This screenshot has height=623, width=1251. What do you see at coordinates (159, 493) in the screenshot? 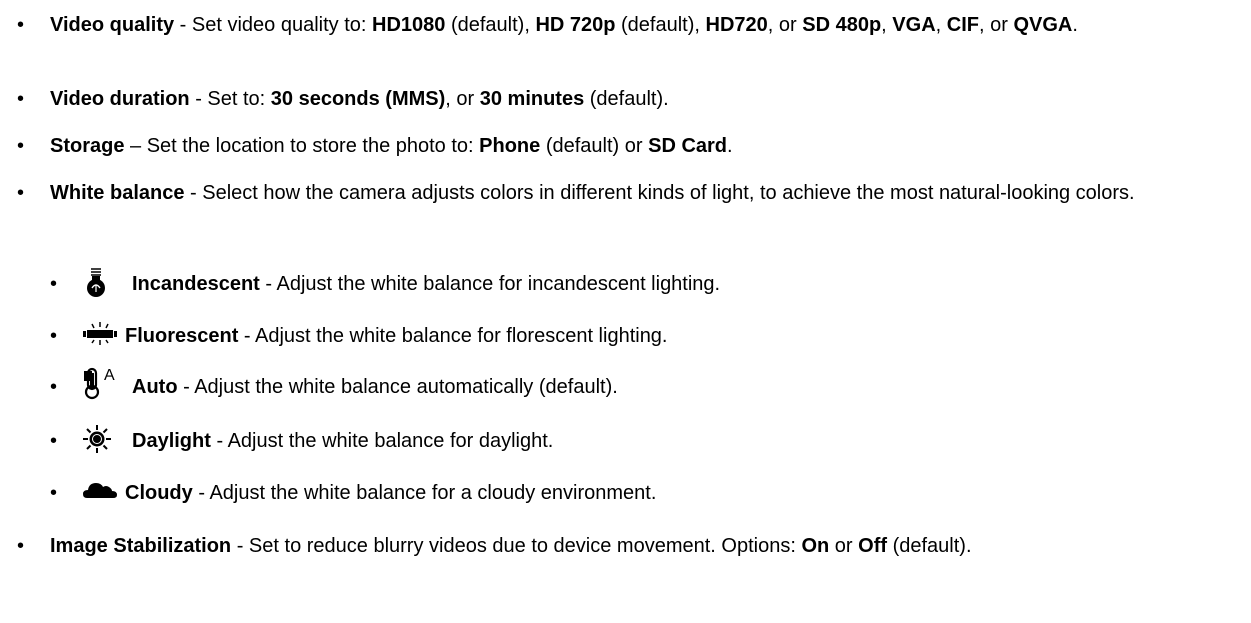
I see `term-cloudy: Cloudy` at bounding box center [159, 493].